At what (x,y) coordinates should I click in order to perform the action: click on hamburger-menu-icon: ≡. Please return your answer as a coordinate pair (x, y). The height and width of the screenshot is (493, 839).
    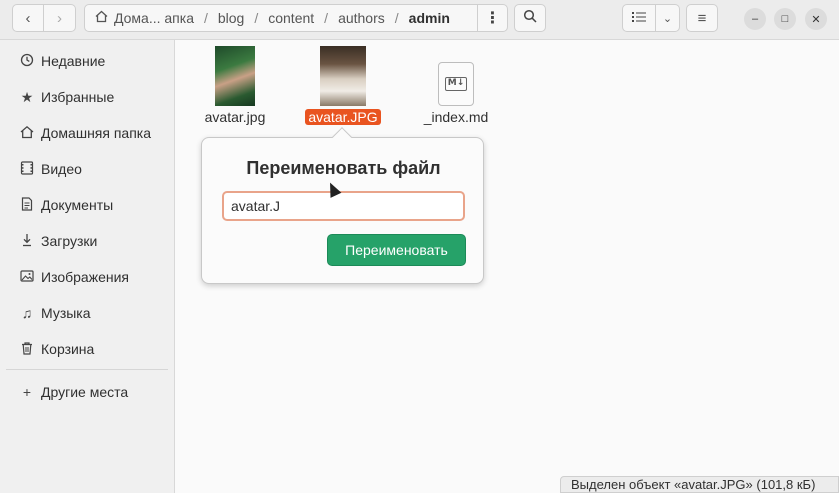
    Looking at the image, I should click on (702, 18).